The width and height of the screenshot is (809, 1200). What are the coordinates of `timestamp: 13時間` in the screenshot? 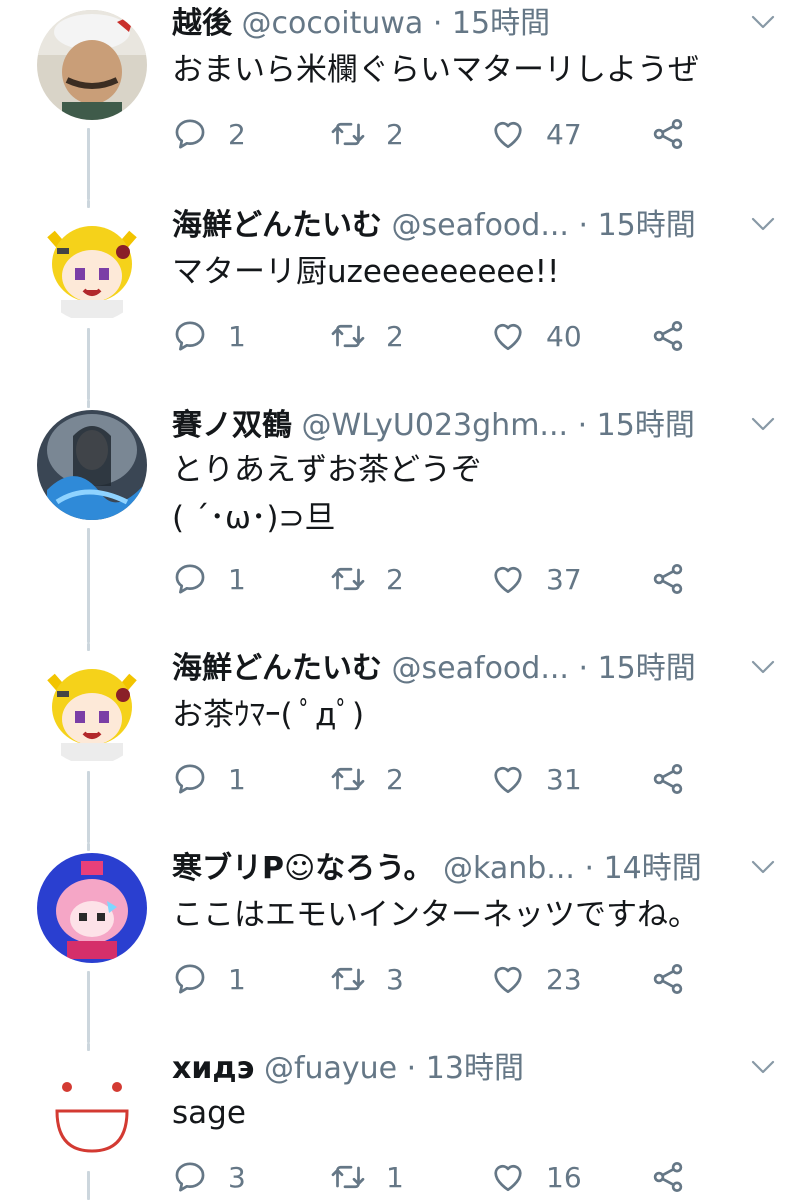 It's located at (475, 1068).